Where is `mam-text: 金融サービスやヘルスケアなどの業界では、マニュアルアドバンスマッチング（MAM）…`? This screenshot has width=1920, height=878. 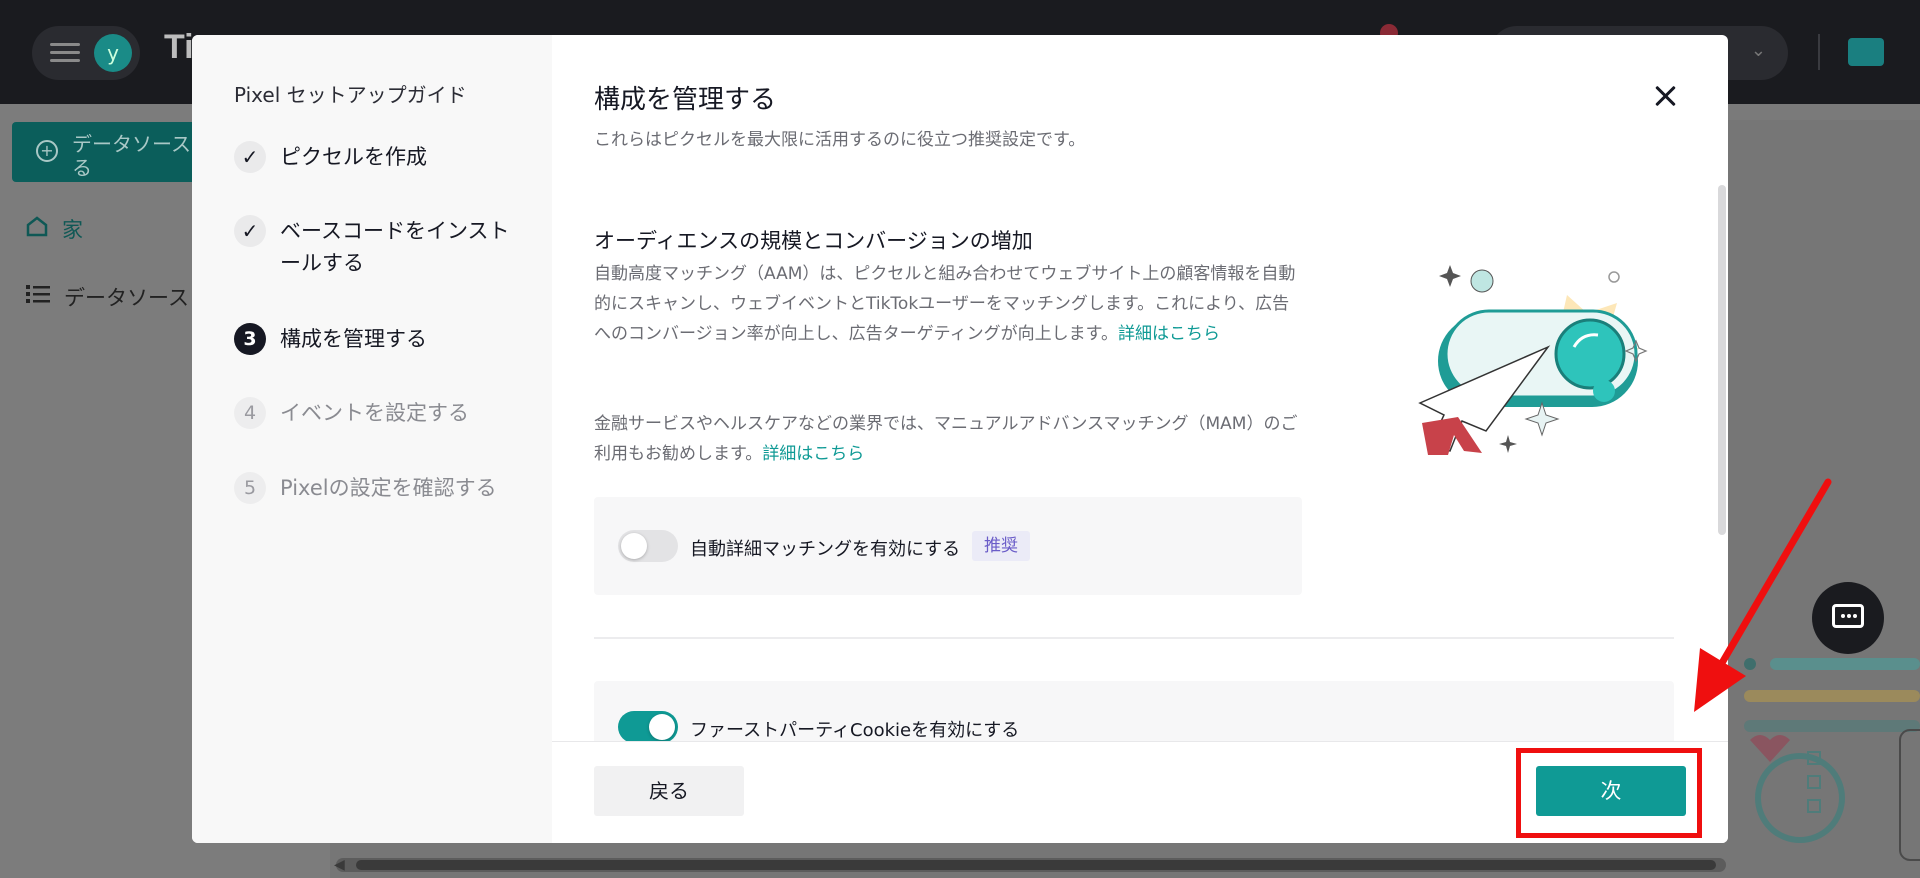 mam-text: 金融サービスやヘルスケアなどの業界では、マニュアルアドバンスマッチング（MAM）… is located at coordinates (946, 439).